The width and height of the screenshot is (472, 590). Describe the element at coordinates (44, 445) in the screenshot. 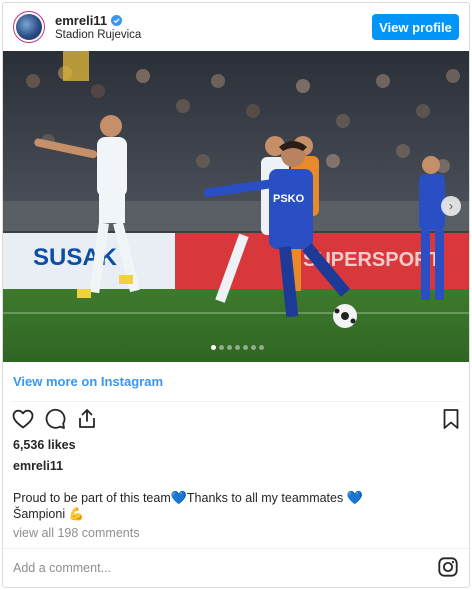

I see `likes-count: 6,536 likes` at that location.